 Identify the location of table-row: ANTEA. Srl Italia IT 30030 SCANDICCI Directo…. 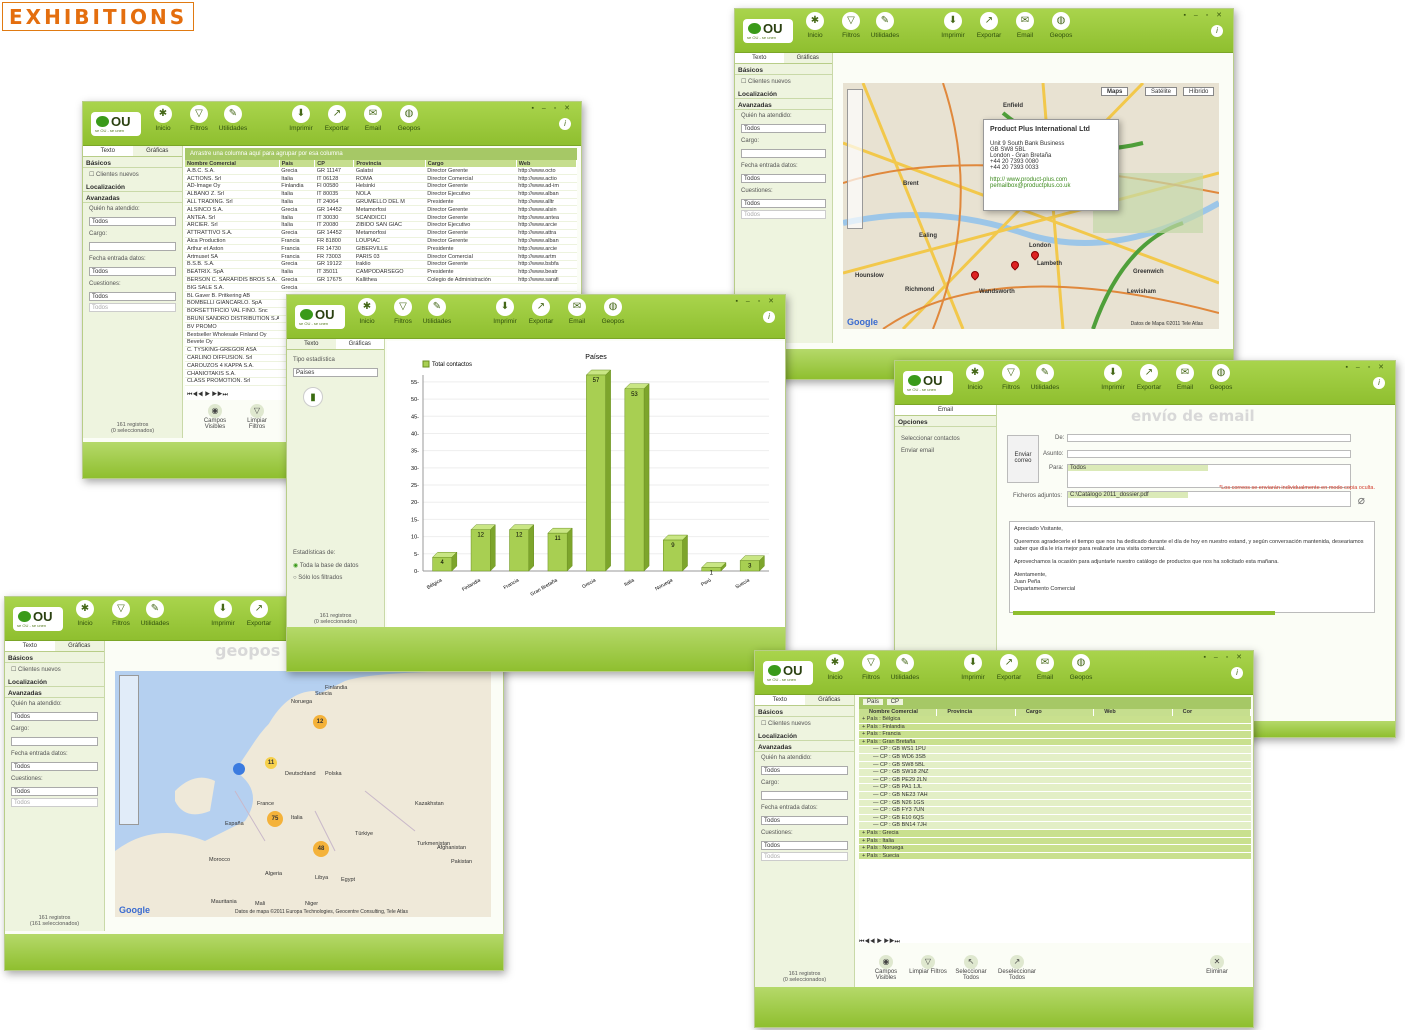
(381, 218).